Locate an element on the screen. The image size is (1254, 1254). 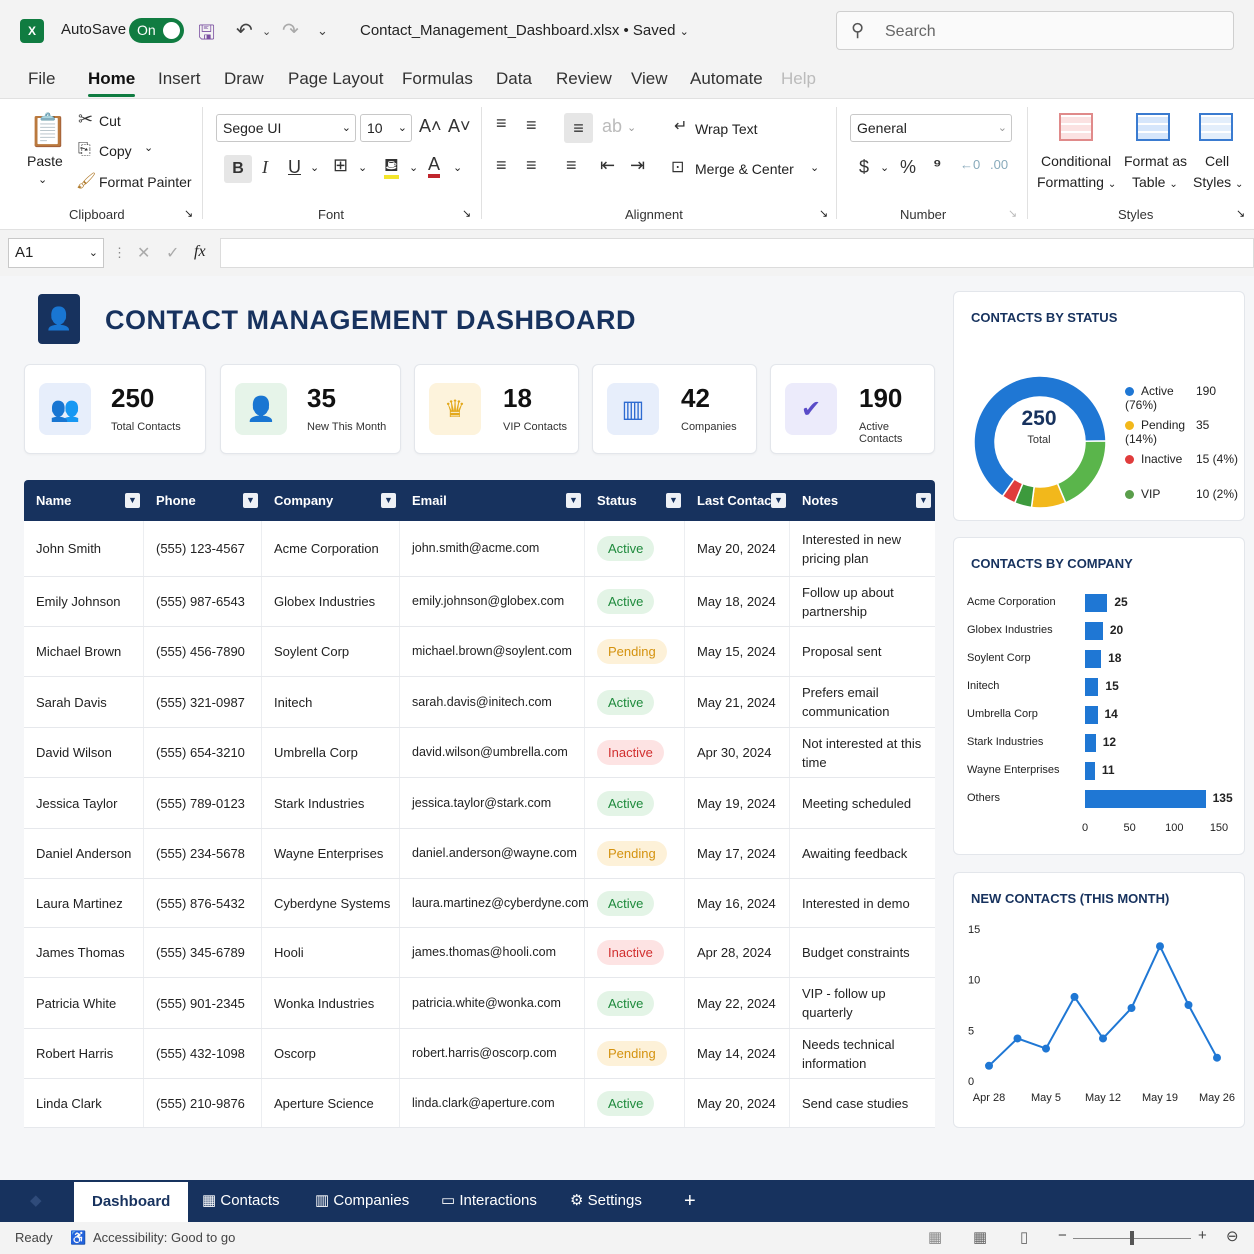
table-cell: Meeting scheduled is located at coordinates (862, 803).